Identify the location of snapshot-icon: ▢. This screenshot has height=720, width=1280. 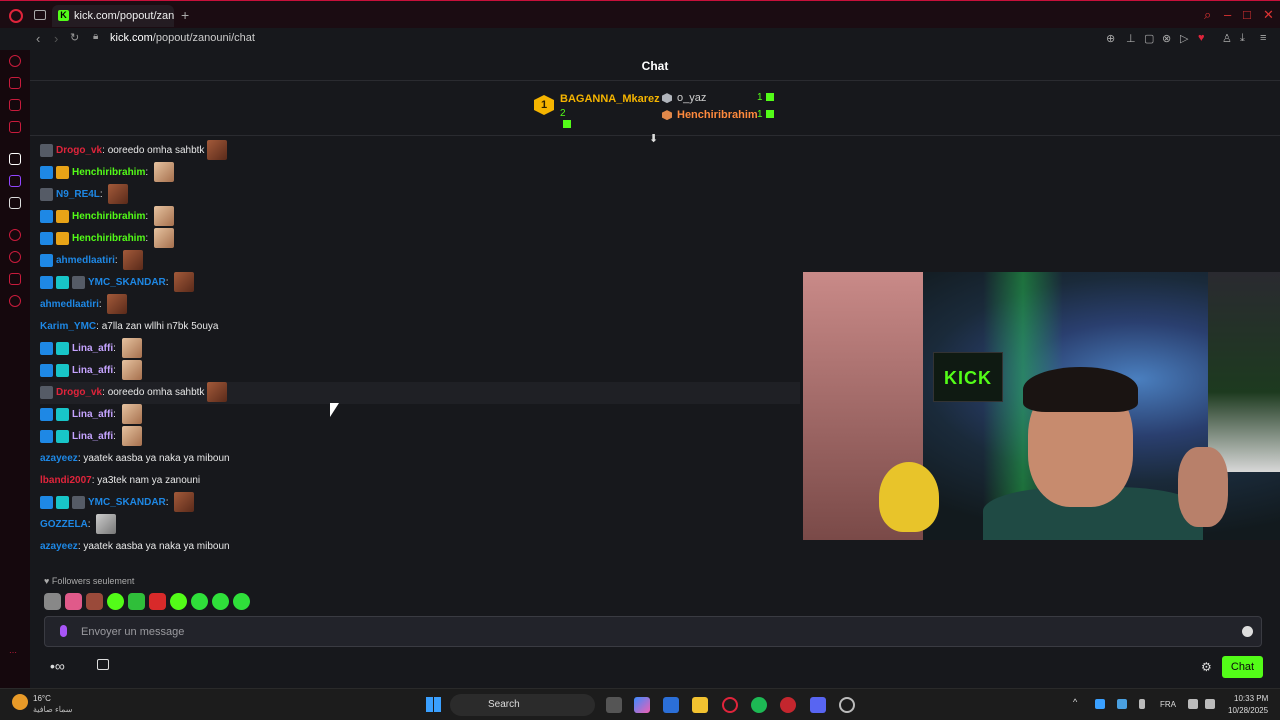
(1149, 38).